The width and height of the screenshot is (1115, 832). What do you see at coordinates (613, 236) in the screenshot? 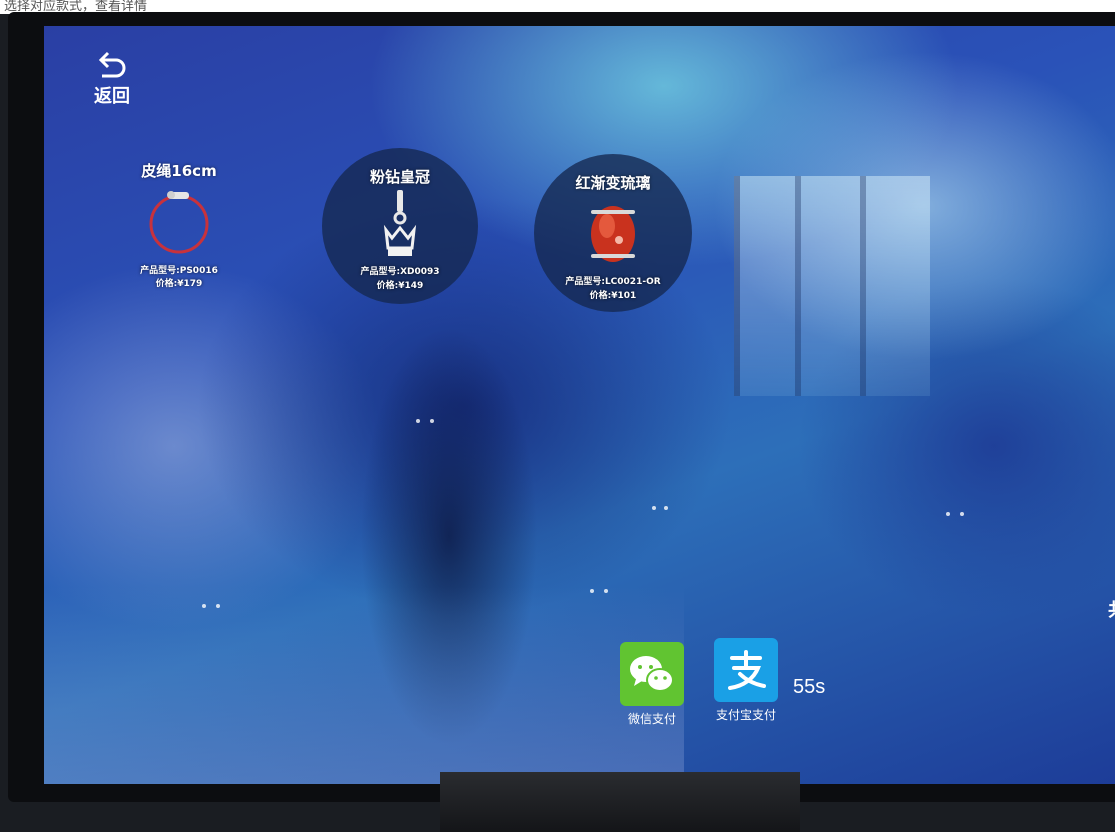
I see `glass-bead-image` at bounding box center [613, 236].